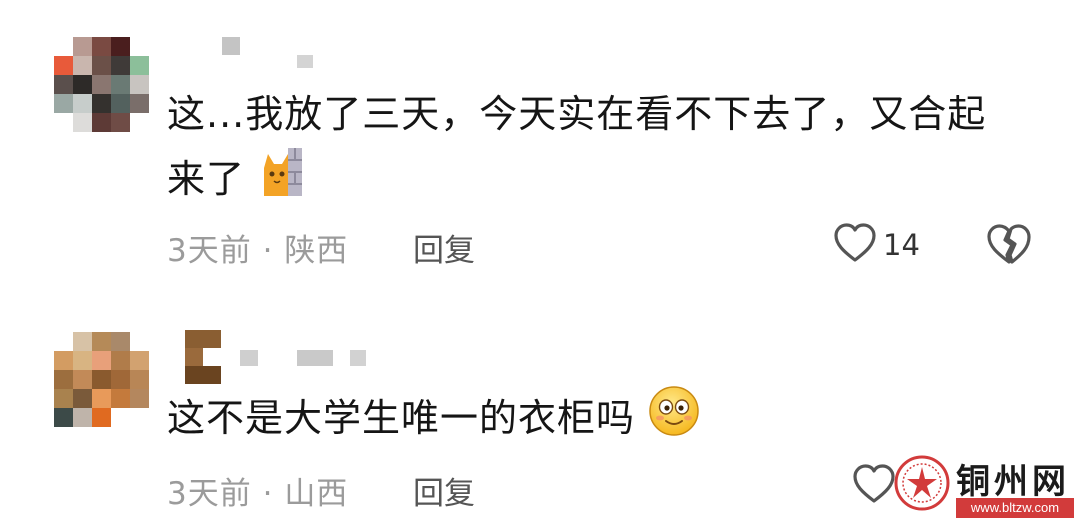 This screenshot has width=1080, height=522. I want to click on like-button, so click(874, 486).